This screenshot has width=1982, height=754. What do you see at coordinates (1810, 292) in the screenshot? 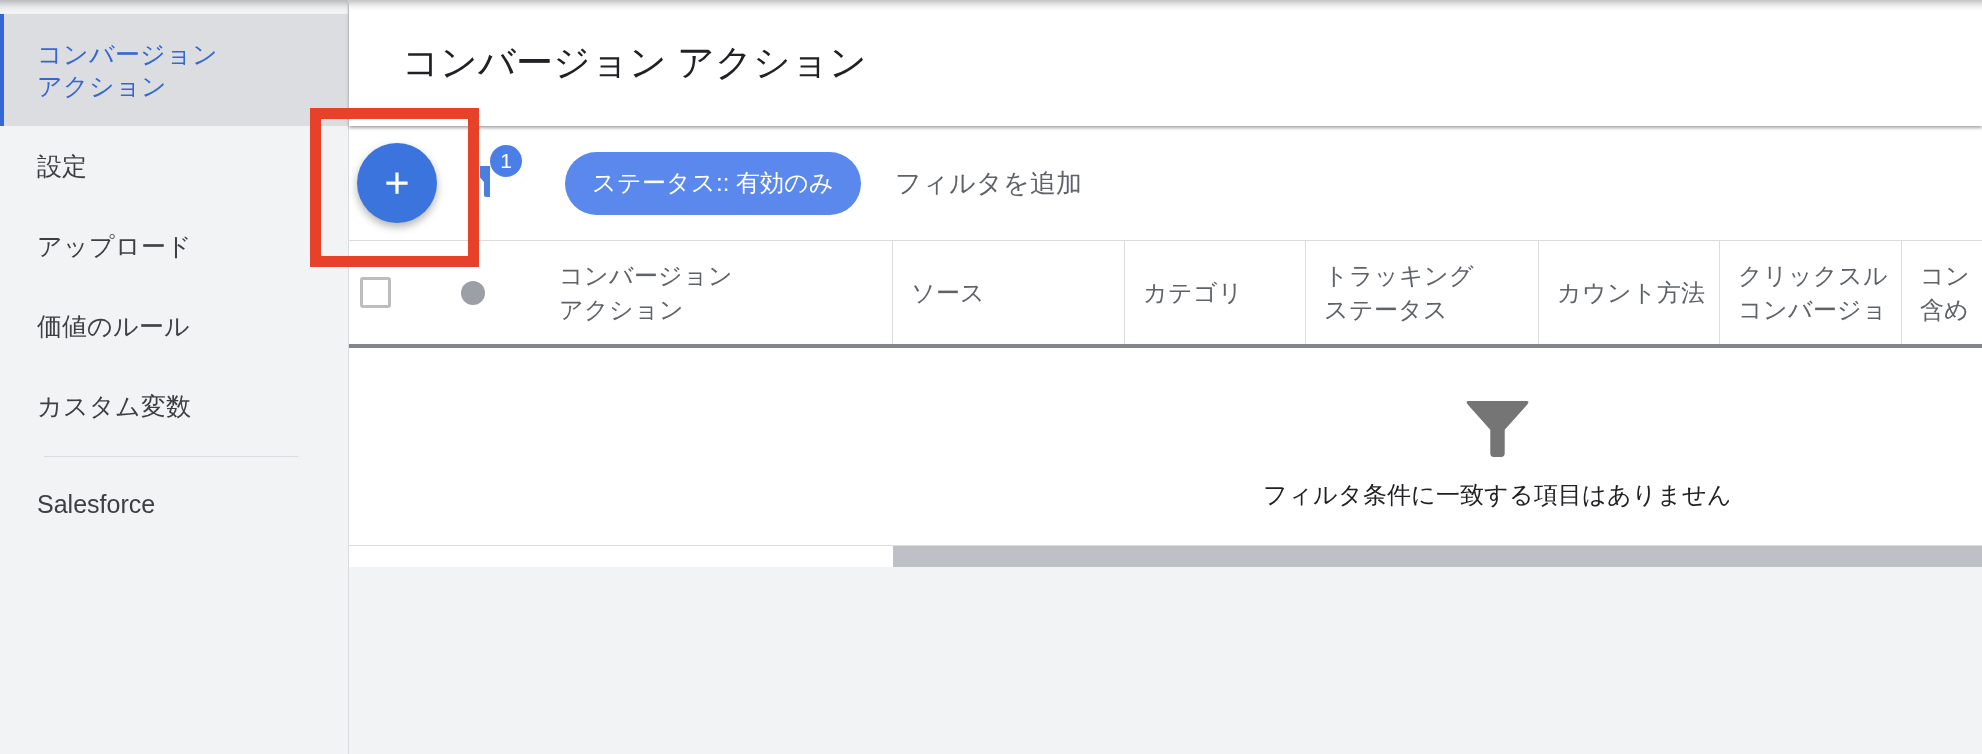
I see `column-header: クリックスル コンバージョ` at bounding box center [1810, 292].